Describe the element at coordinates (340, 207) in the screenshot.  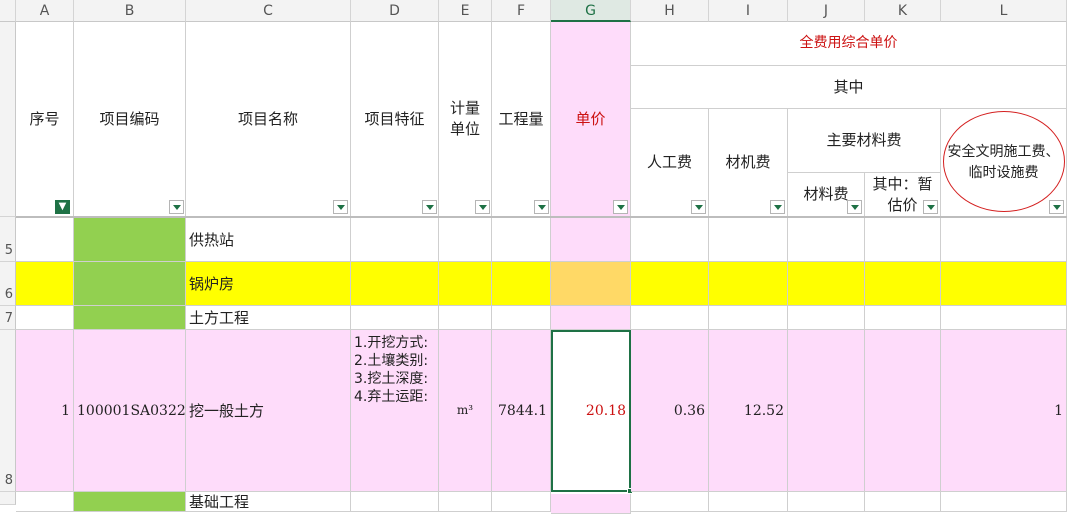
I see `filter-c-icon` at that location.